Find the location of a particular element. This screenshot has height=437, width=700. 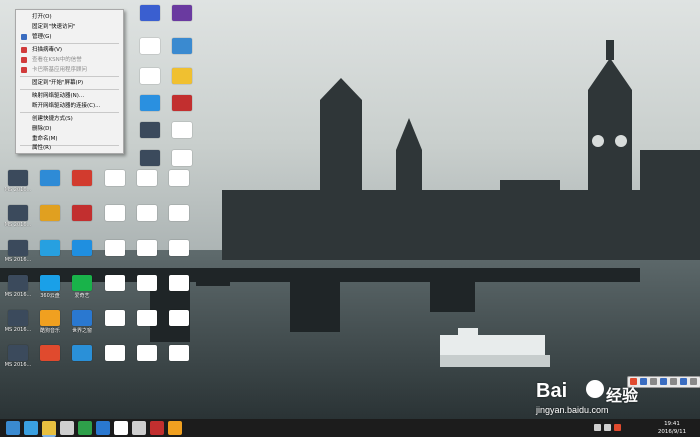

menu-item-open: 打开(O) is located at coordinates (69, 17).